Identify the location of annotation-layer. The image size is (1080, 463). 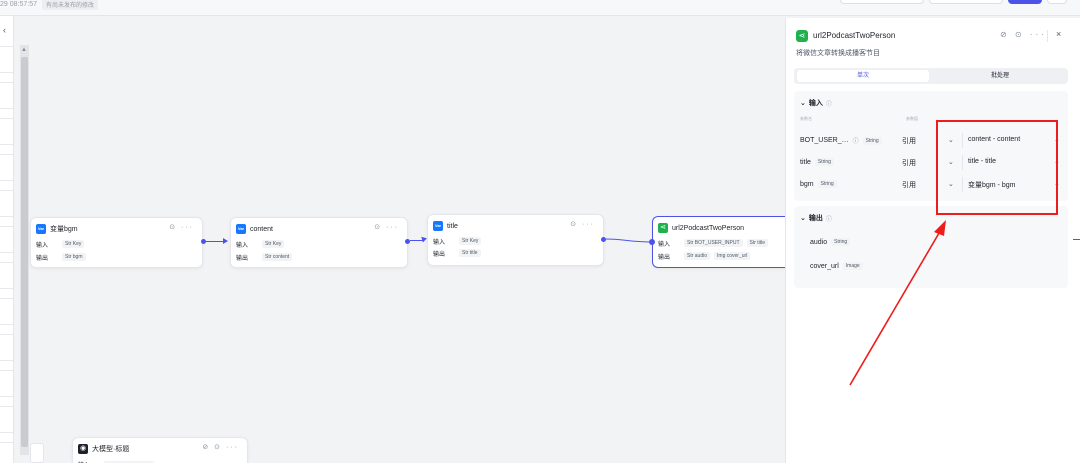
(897, 303).